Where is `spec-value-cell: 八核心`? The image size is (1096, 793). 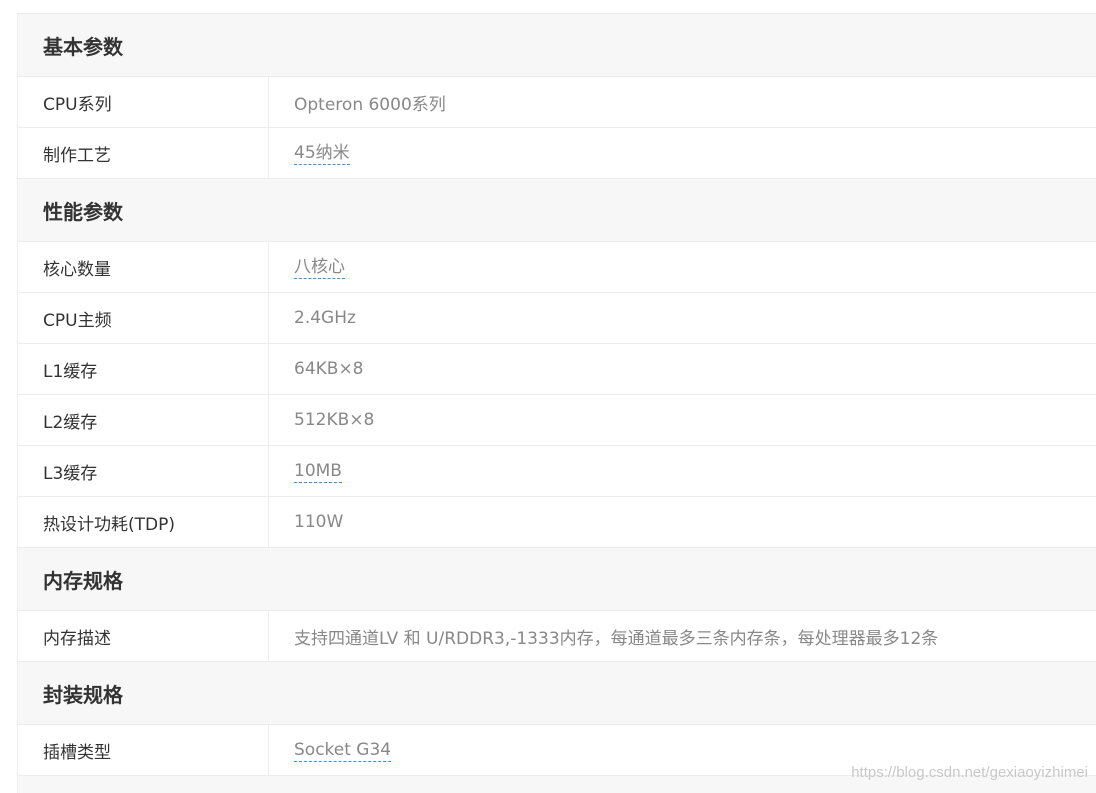
spec-value-cell: 八核心 is located at coordinates (682, 267).